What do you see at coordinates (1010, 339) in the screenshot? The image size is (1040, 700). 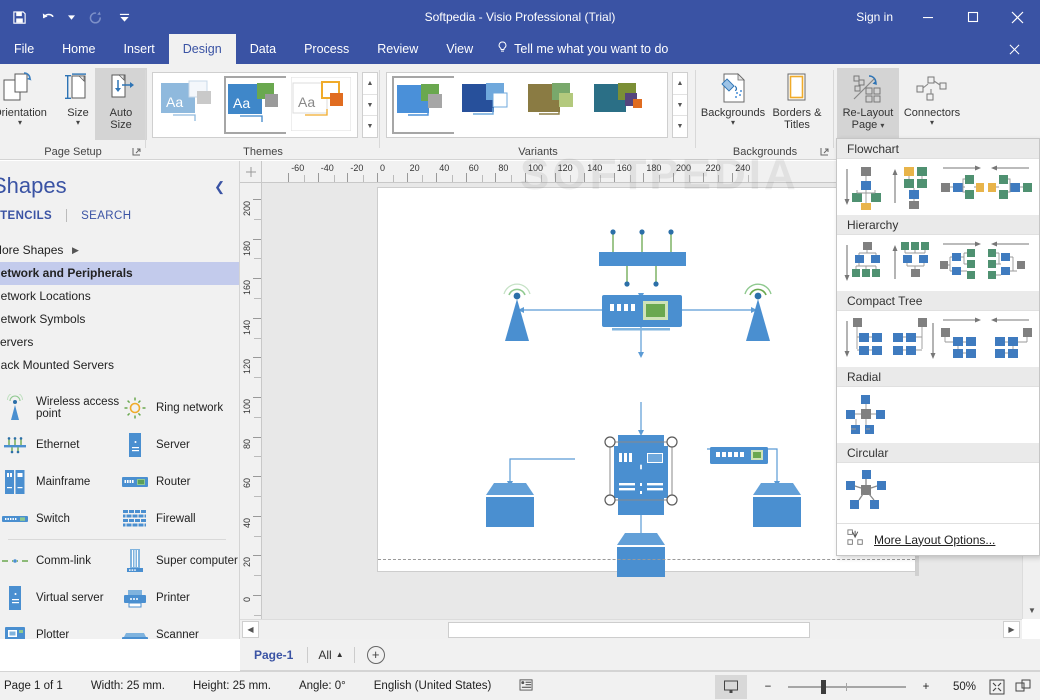 I see `layout-compact-tree-left` at bounding box center [1010, 339].